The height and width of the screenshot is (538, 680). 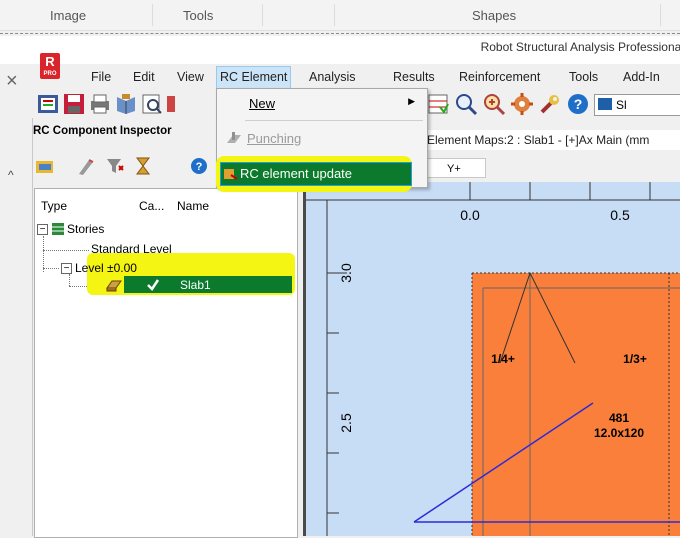 I want to click on library-icon, so click(x=126, y=104).